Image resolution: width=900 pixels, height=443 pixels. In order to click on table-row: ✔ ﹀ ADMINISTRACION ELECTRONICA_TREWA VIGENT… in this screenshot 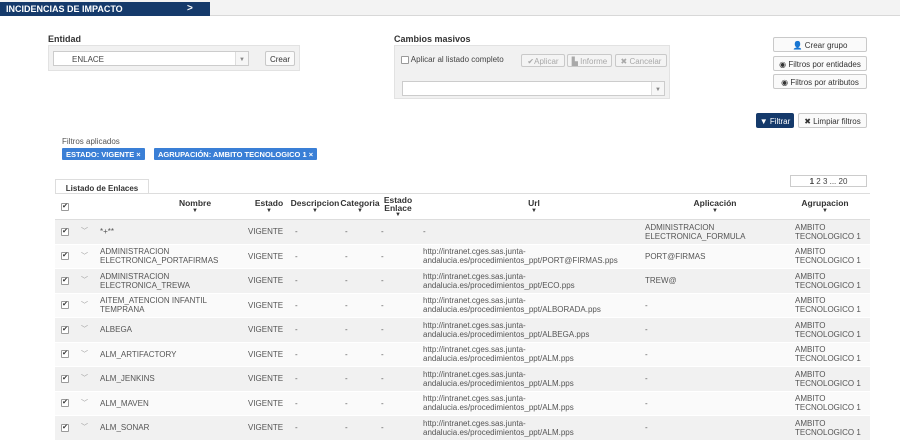, I will do `click(462, 281)`.